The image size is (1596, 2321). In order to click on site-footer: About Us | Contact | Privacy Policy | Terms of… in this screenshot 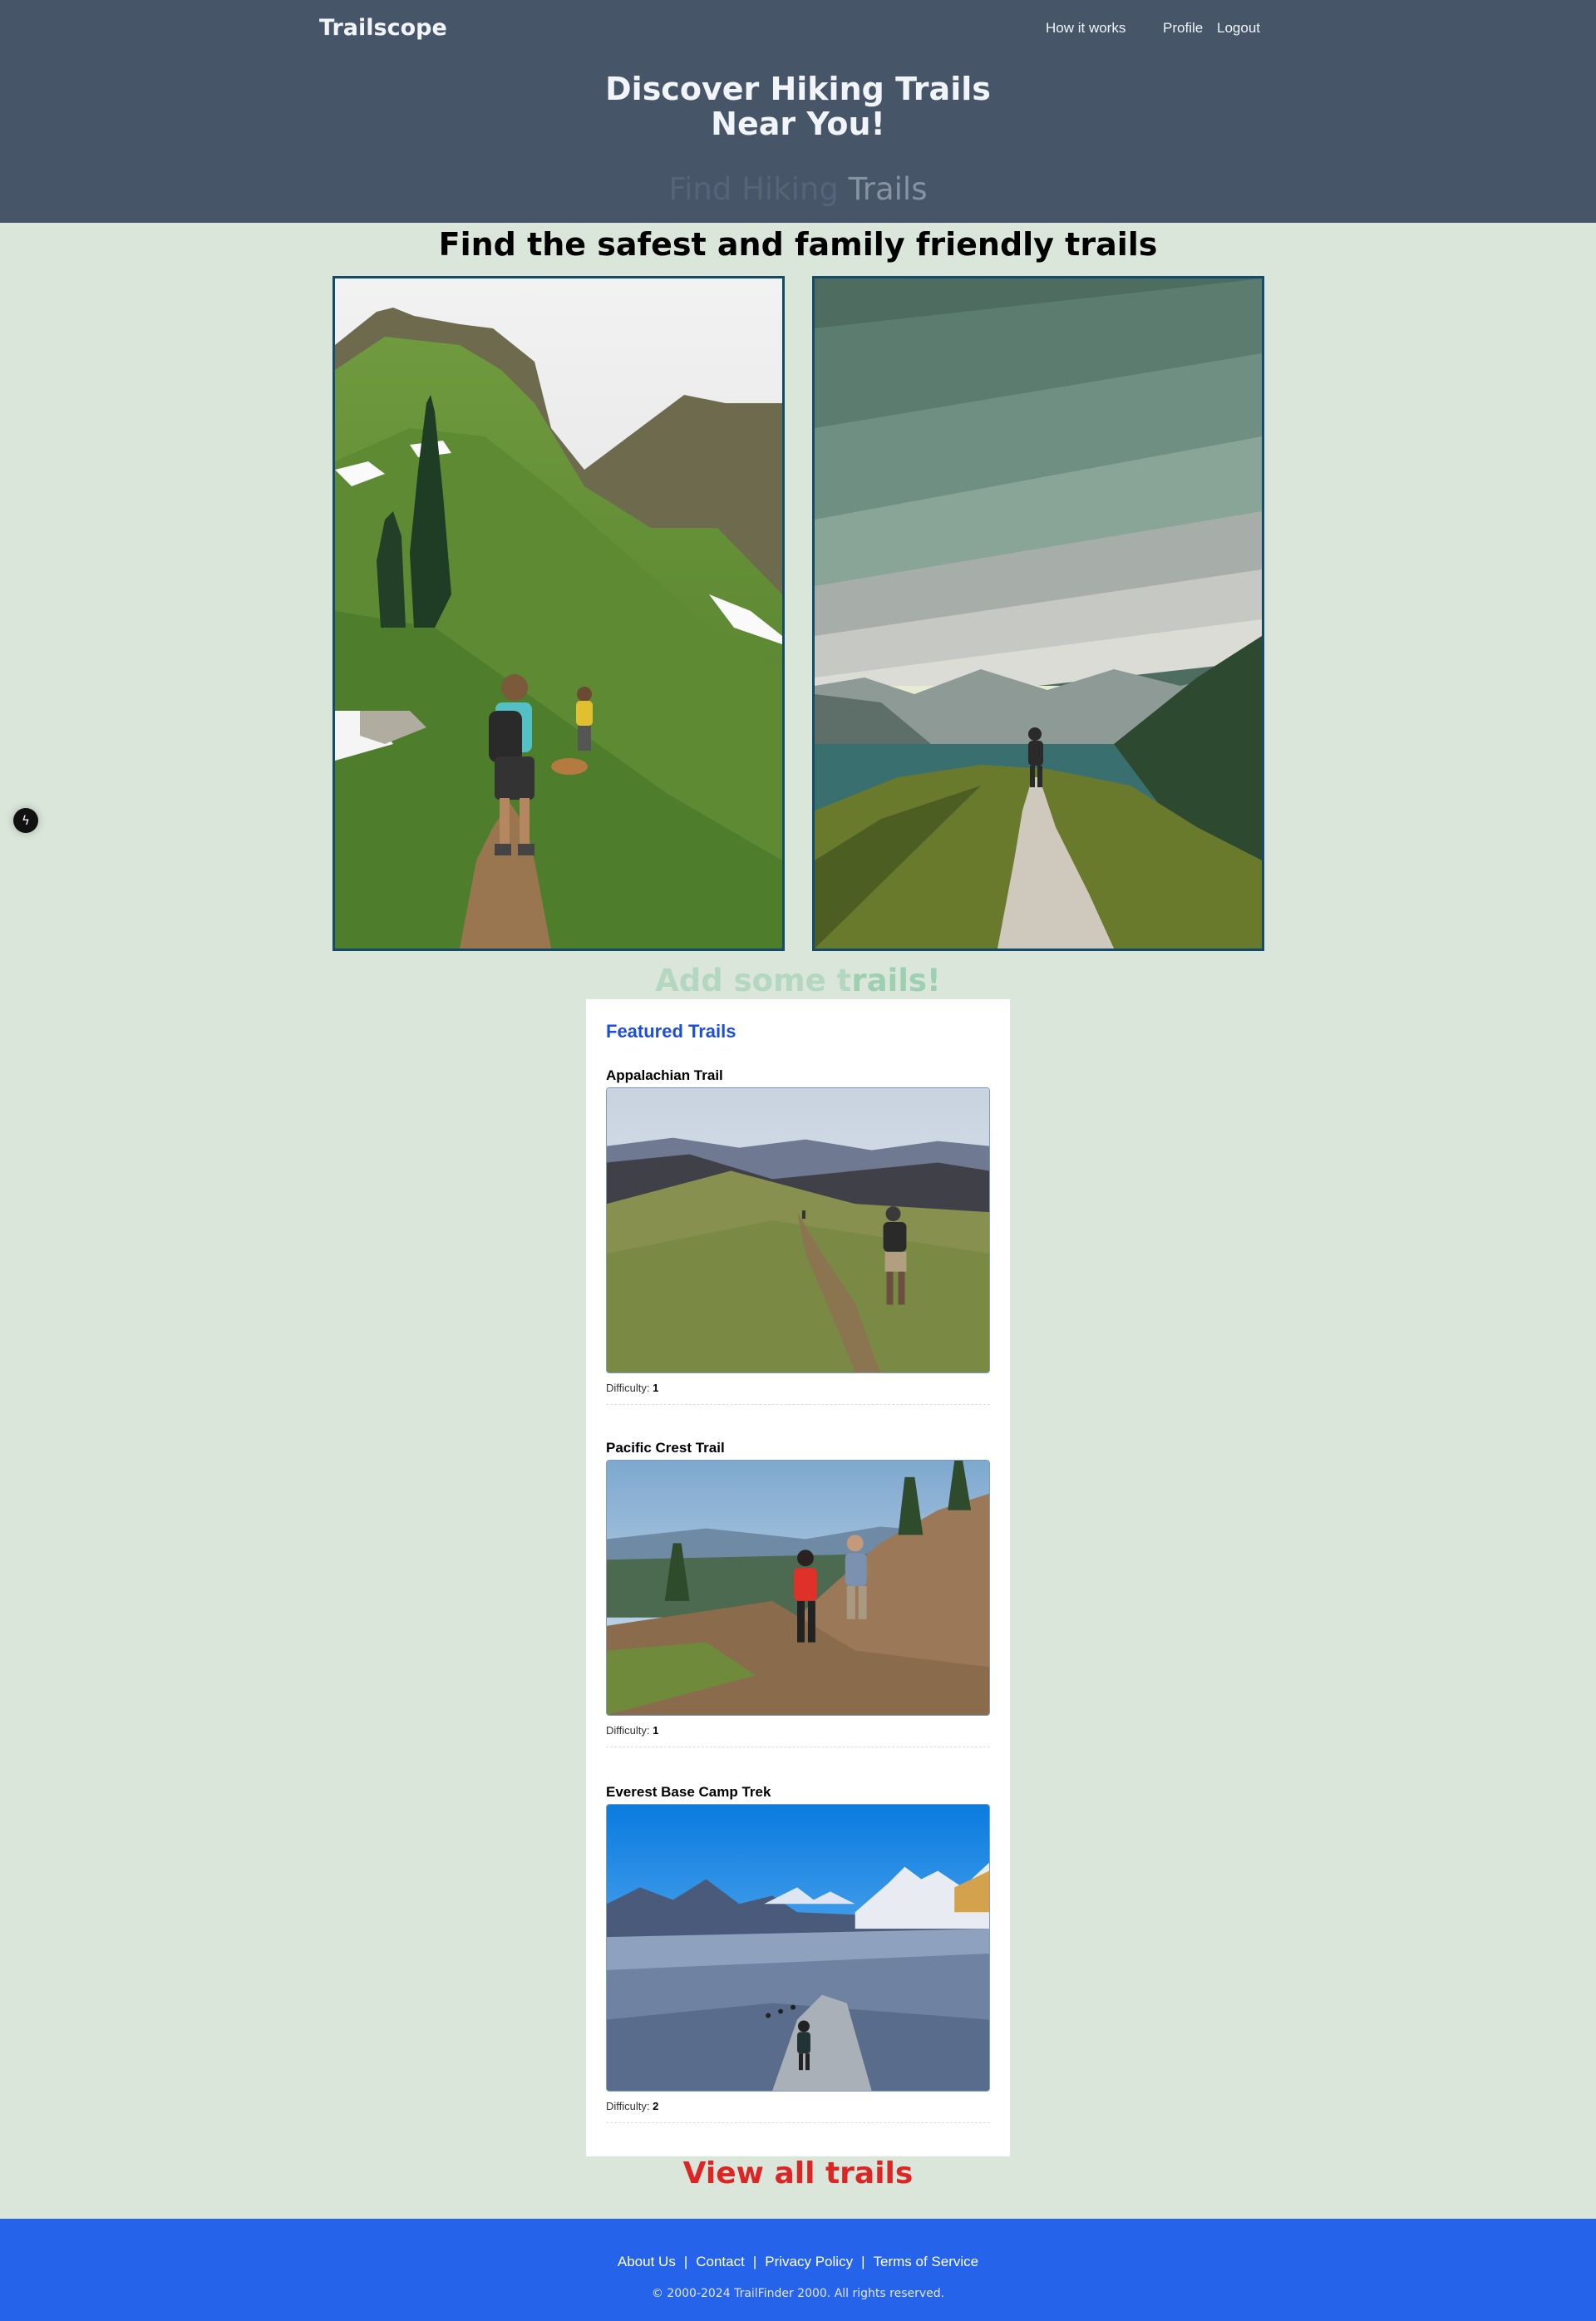, I will do `click(798, 2270)`.